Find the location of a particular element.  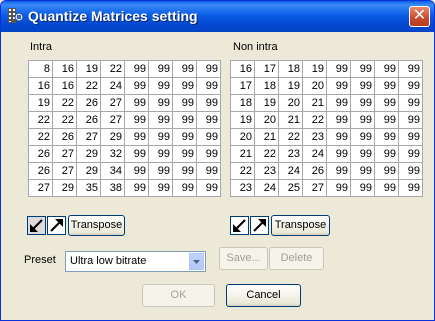

close-button: ✕ is located at coordinates (419, 16).